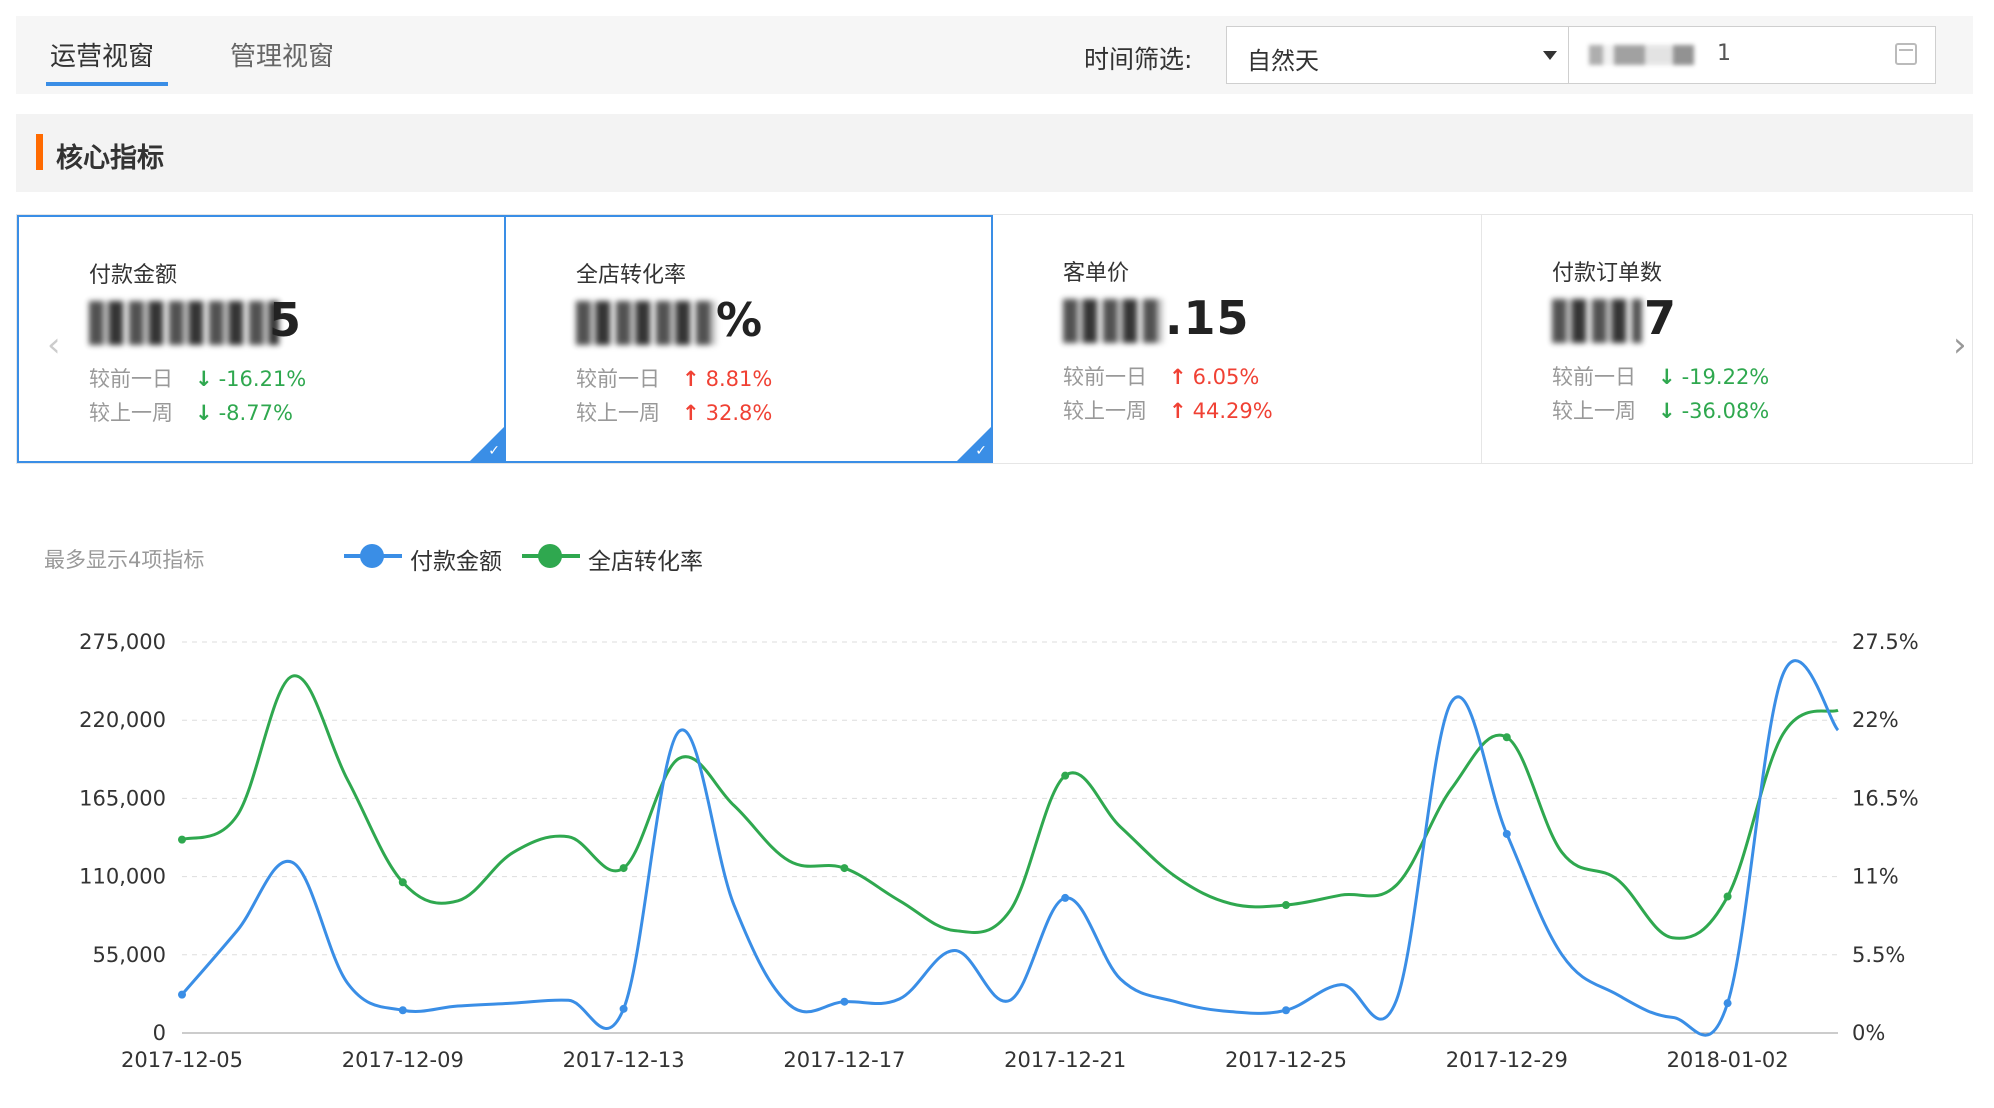 The width and height of the screenshot is (1994, 1108). What do you see at coordinates (122, 877) in the screenshot?
I see `y-left-tick-label: 110,000` at bounding box center [122, 877].